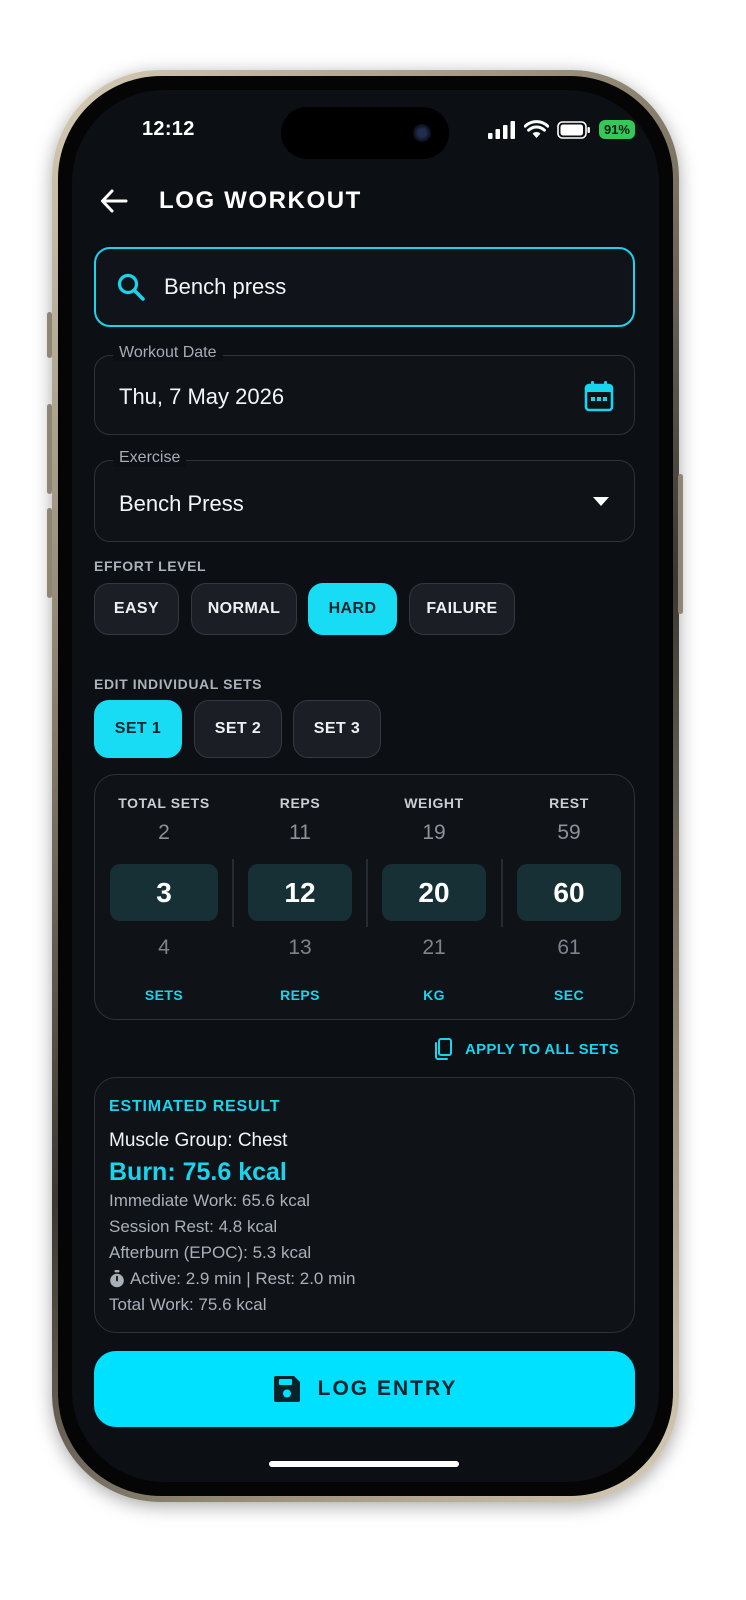 Image resolution: width=746 pixels, height=1600 pixels. Describe the element at coordinates (300, 948) in the screenshot. I see `next-value: 13` at that location.